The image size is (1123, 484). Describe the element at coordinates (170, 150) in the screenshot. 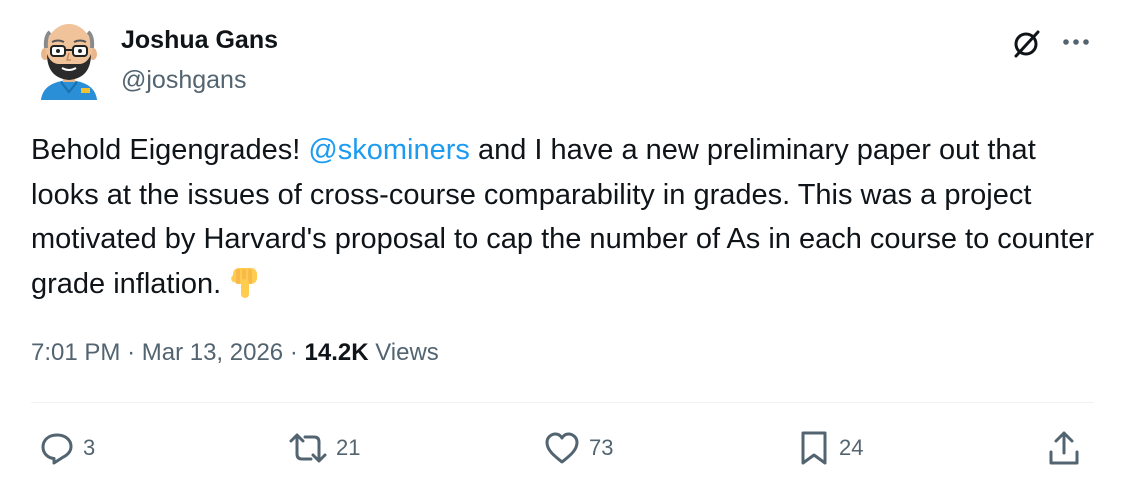

I see `tweet-text-start: Behold Eigengrades!` at that location.